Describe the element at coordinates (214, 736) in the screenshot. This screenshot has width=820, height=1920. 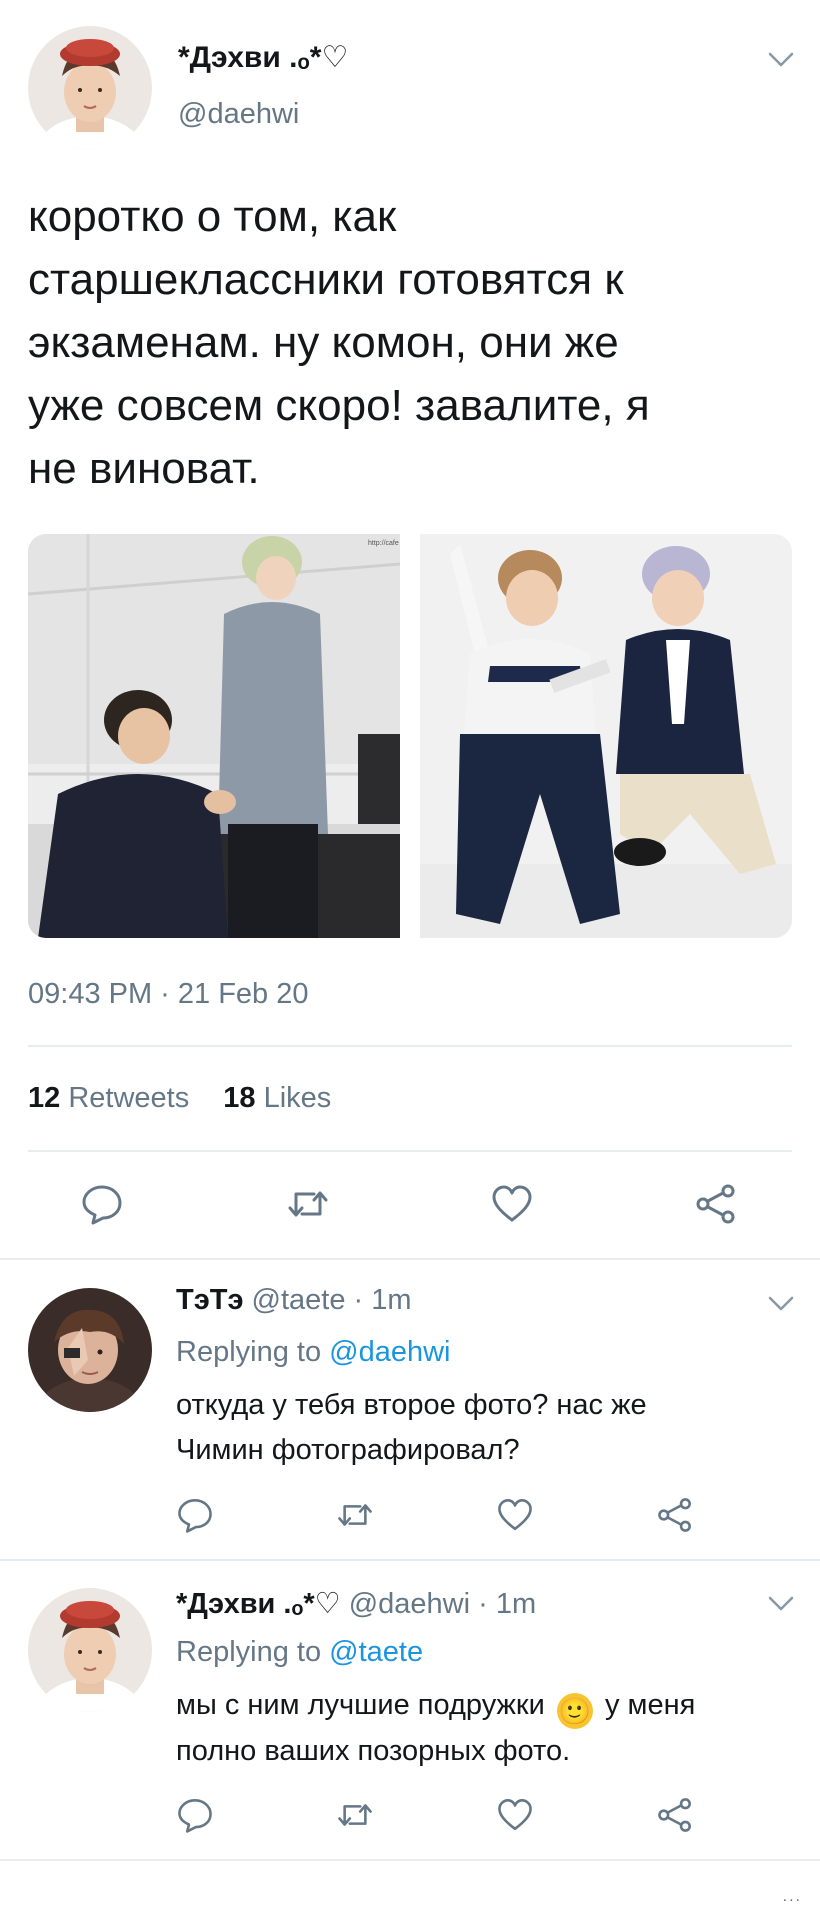
I see `tweet-photo-1: http://cafe` at that location.